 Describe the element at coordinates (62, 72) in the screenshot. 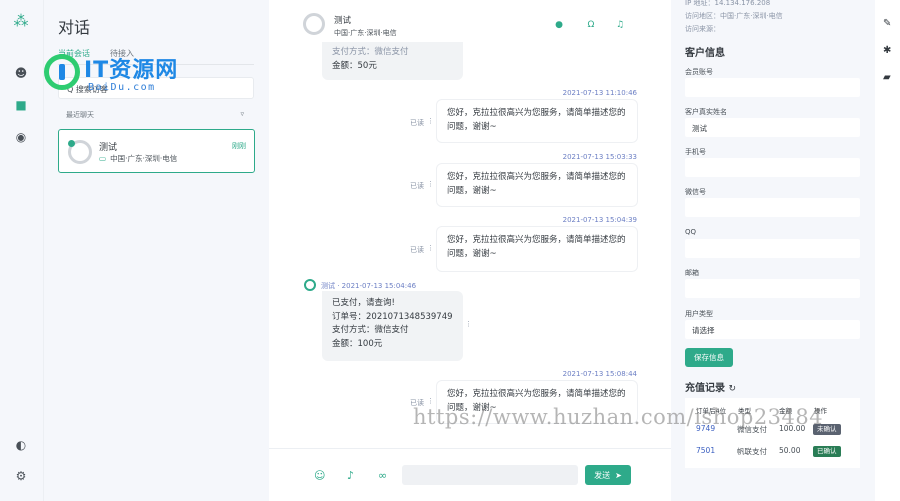

I see `watermark-circle-icon` at that location.